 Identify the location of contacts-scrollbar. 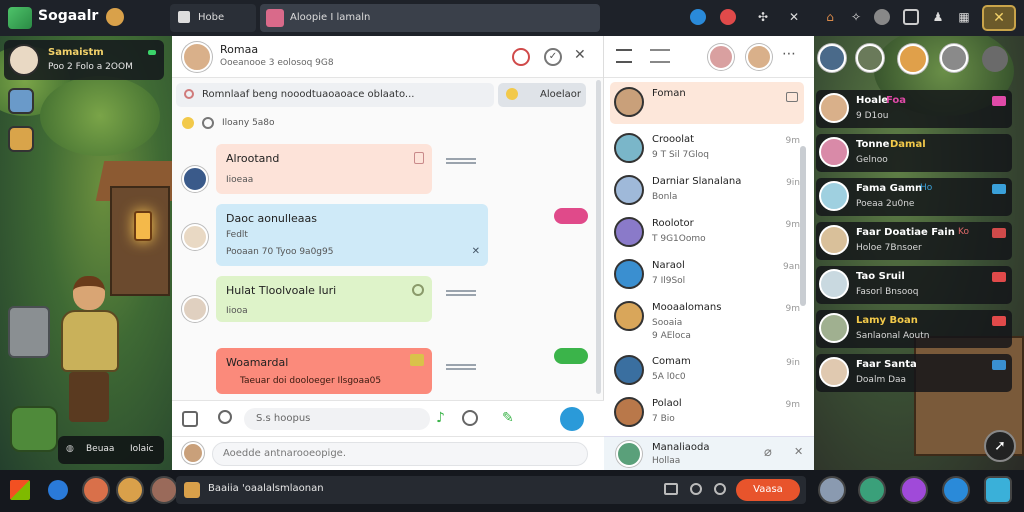
(803, 226).